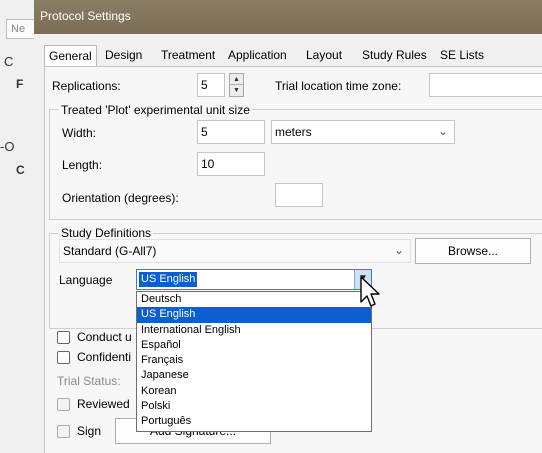 The width and height of the screenshot is (542, 453). I want to click on replications-stepper: ▲ ▼, so click(236, 85).